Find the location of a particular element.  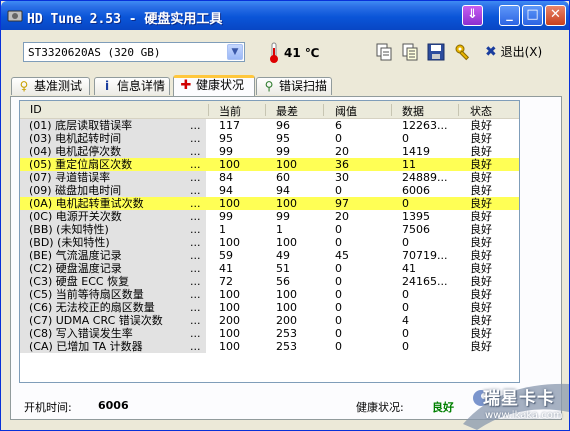

tab-health: ✚ 健康状况 is located at coordinates (214, 85).